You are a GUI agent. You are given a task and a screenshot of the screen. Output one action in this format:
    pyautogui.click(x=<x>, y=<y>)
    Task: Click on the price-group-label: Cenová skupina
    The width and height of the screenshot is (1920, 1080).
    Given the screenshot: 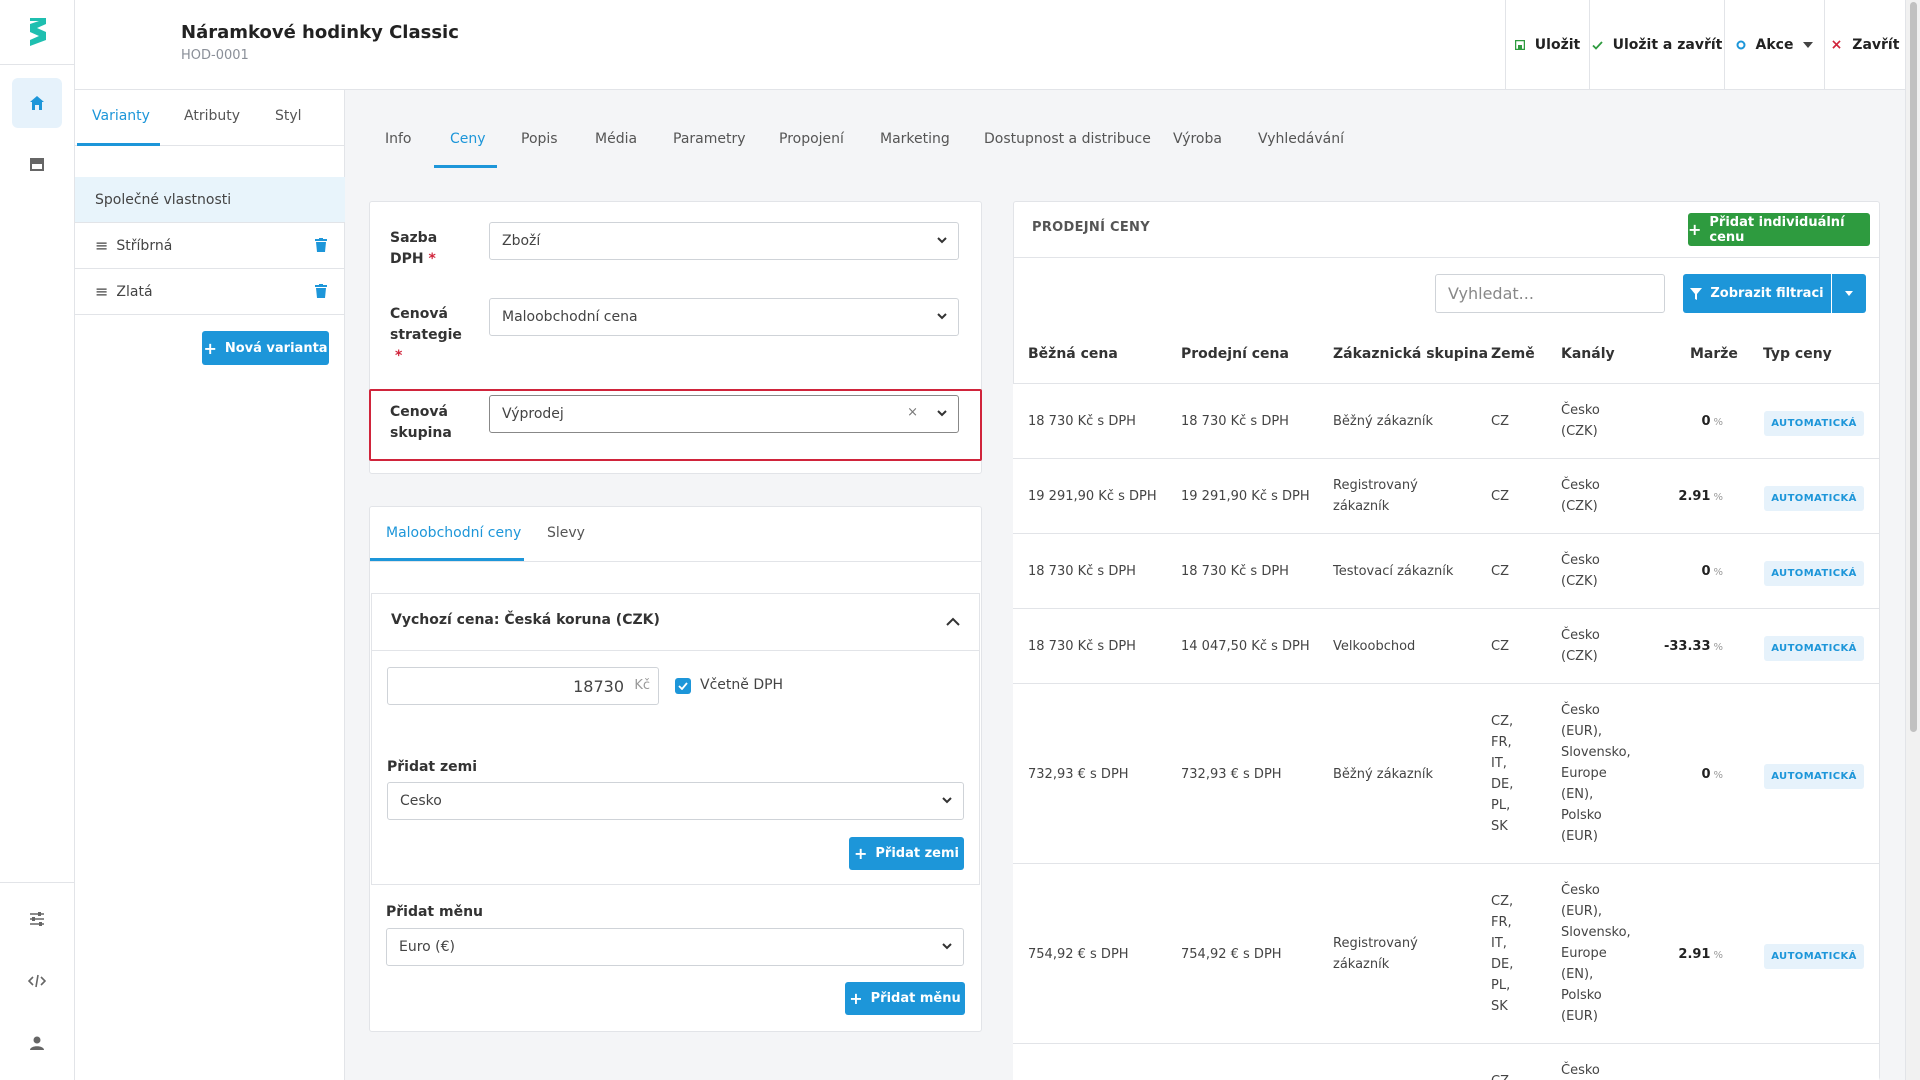 What is the action you would take?
    pyautogui.click(x=421, y=423)
    